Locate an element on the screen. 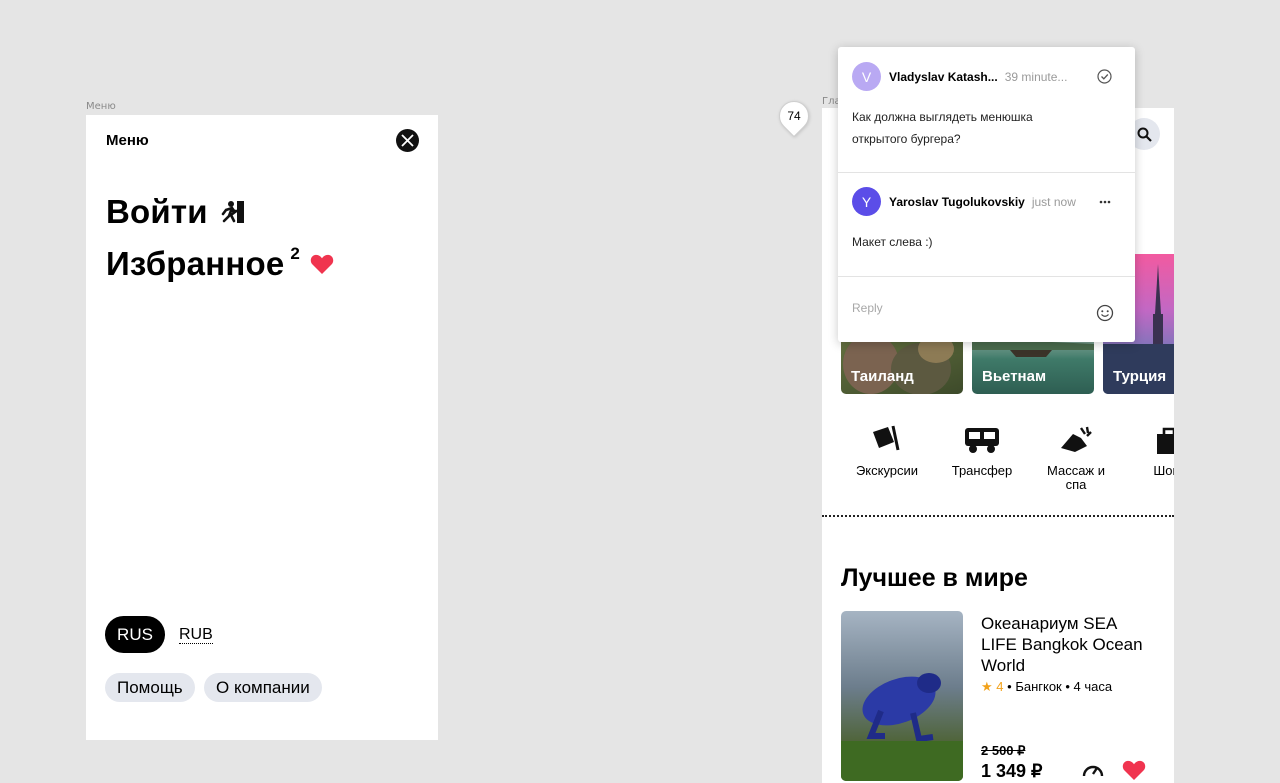  destination-label: Турция is located at coordinates (1140, 376).